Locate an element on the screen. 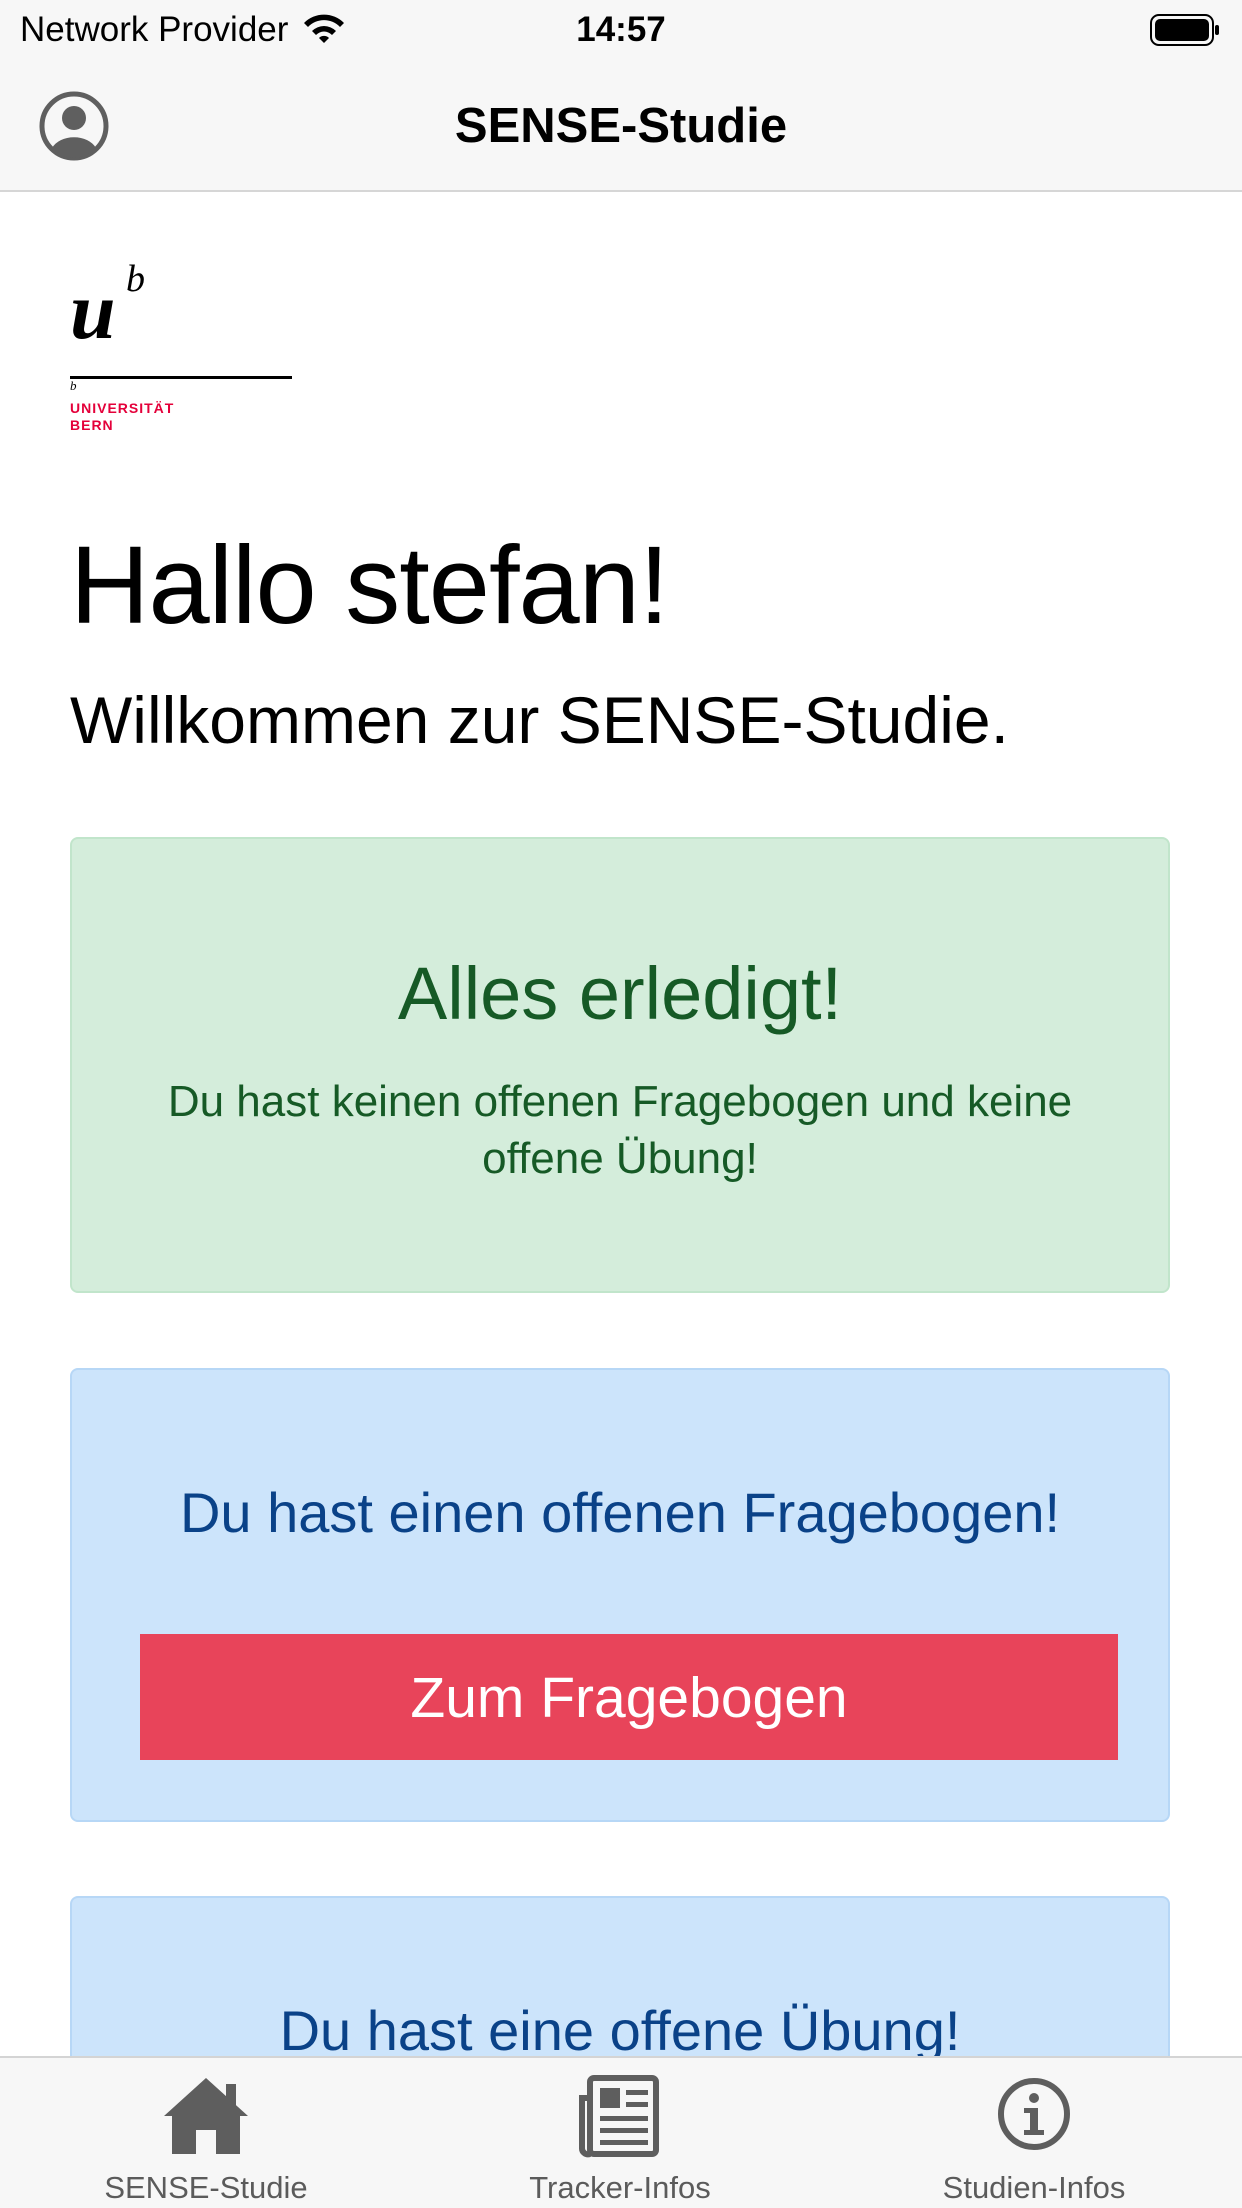  tab-sense-studie: SENSE-Studie is located at coordinates (206, 2133).